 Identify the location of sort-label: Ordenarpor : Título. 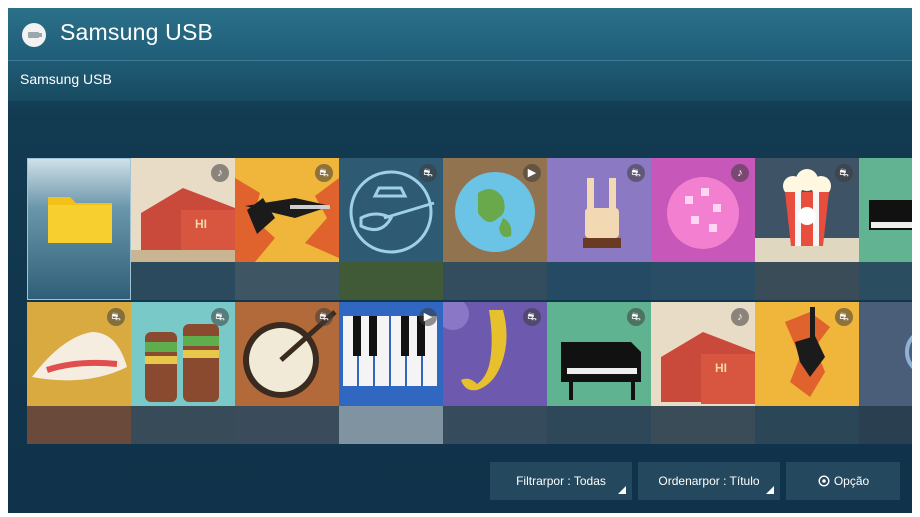
(709, 481).